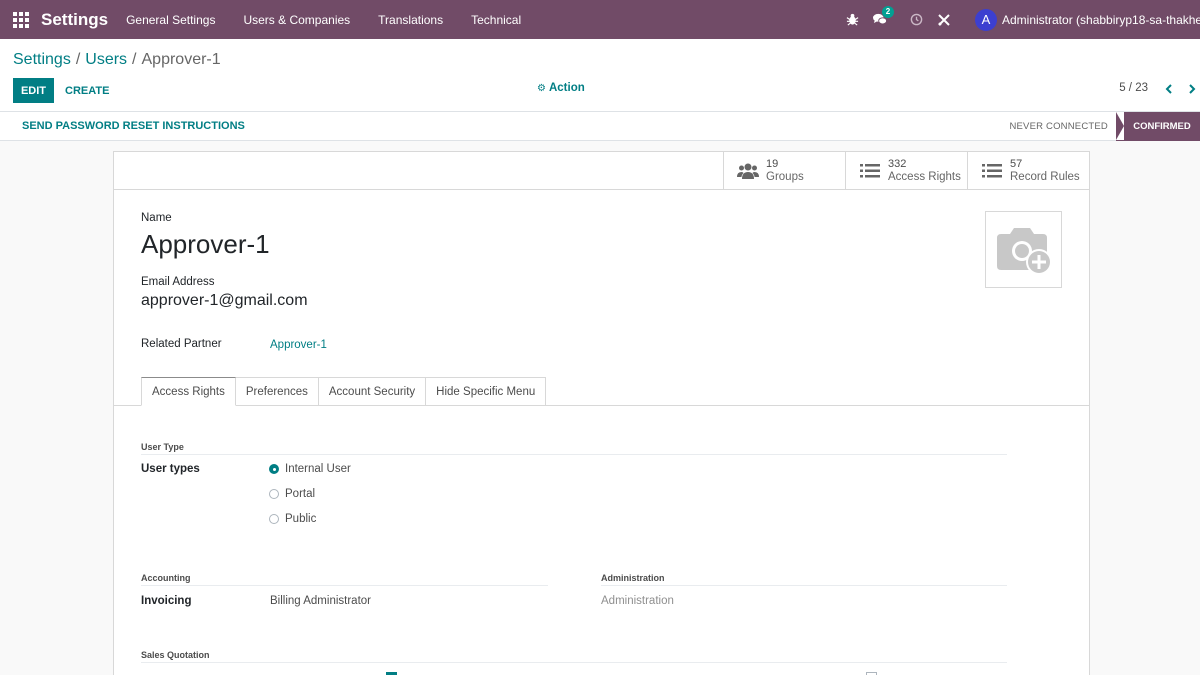  I want to click on action-dropdown: ⚙ Action, so click(561, 88).